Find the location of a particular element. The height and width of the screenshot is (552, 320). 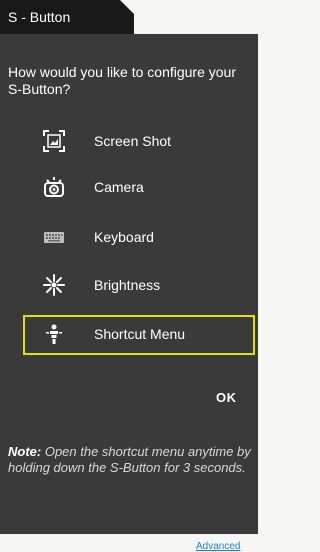

option-keyboard: Keyboard is located at coordinates (139, 237).